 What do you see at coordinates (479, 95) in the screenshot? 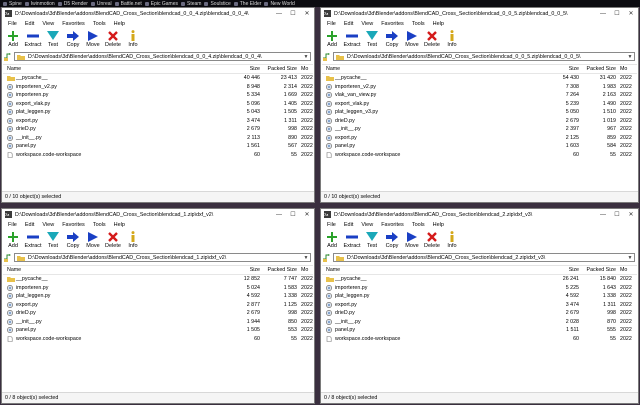
I see `list-item: vlak_van_view.py 7 264 2 163 2022` at bounding box center [479, 95].